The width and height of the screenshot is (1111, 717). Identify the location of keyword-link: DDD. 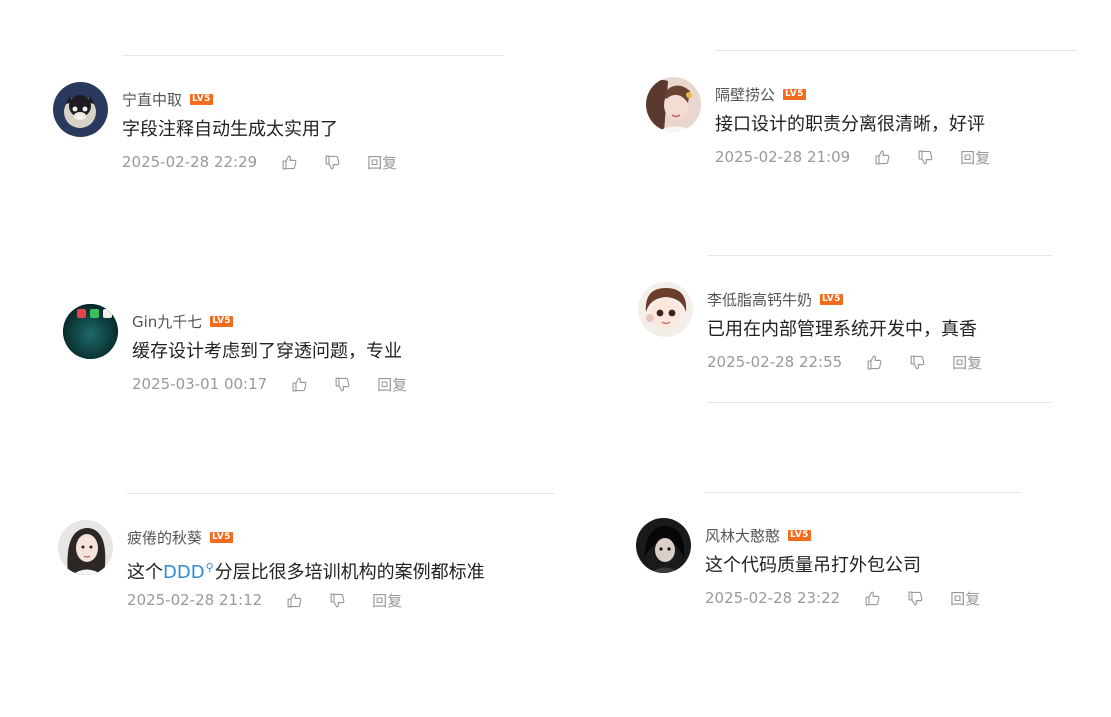
(184, 572).